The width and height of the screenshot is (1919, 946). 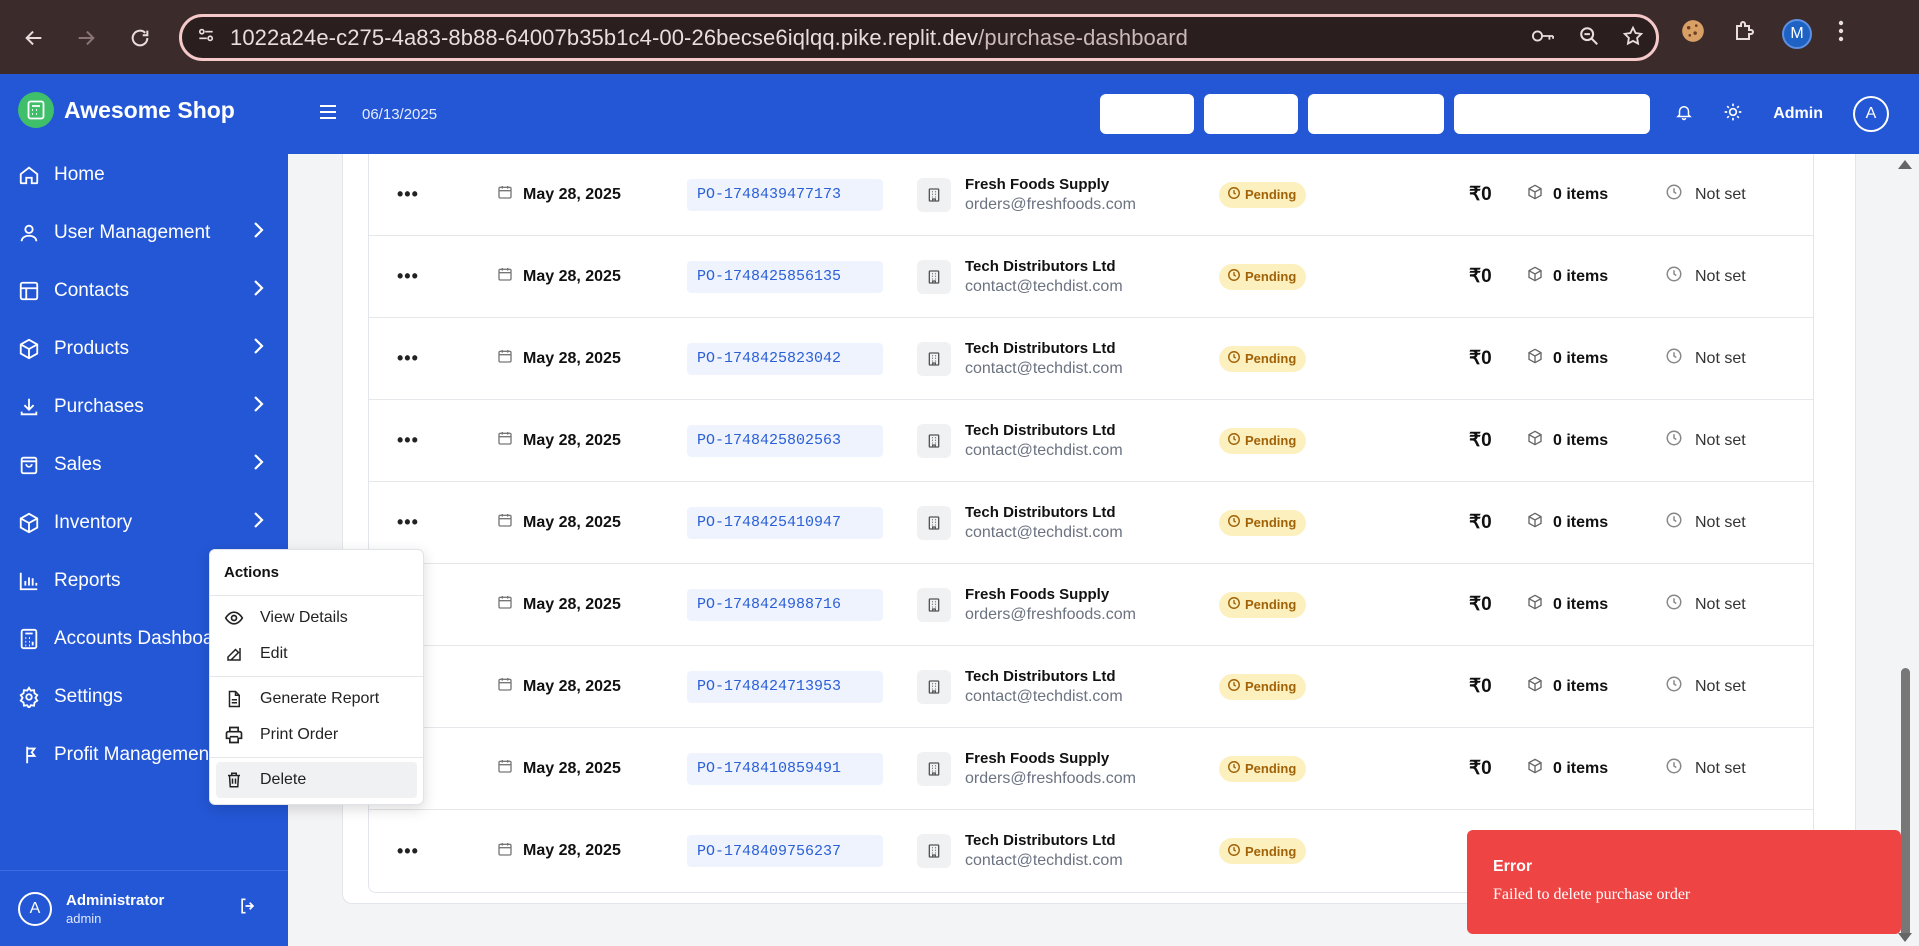 What do you see at coordinates (316, 735) in the screenshot?
I see `print-order-menu-item: Print Order` at bounding box center [316, 735].